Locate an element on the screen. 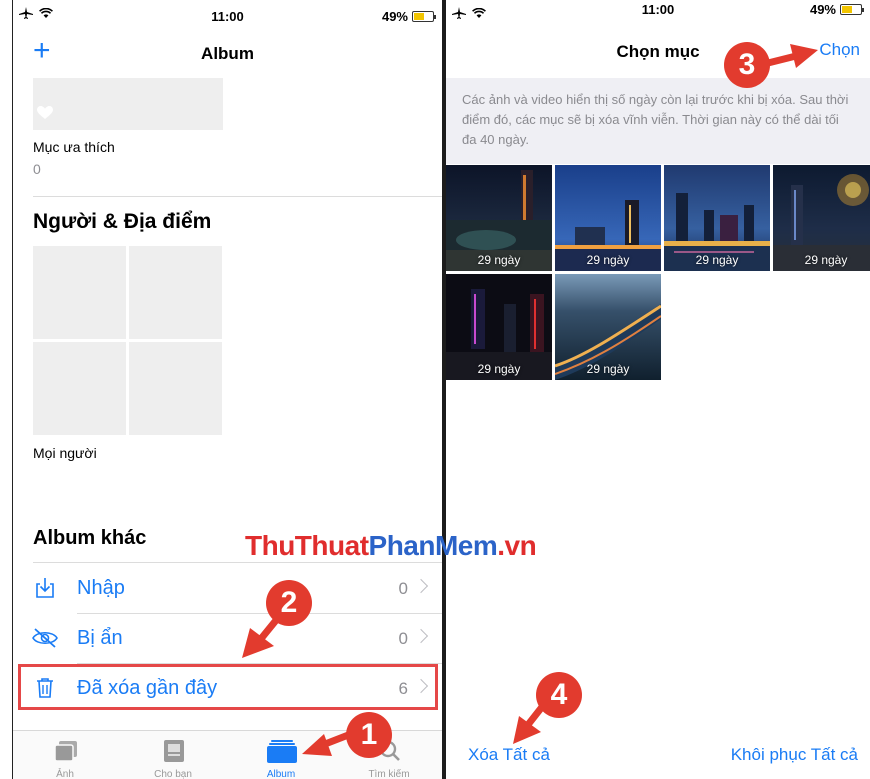 The width and height of the screenshot is (870, 779). favorites-count: 0 is located at coordinates (37, 169).